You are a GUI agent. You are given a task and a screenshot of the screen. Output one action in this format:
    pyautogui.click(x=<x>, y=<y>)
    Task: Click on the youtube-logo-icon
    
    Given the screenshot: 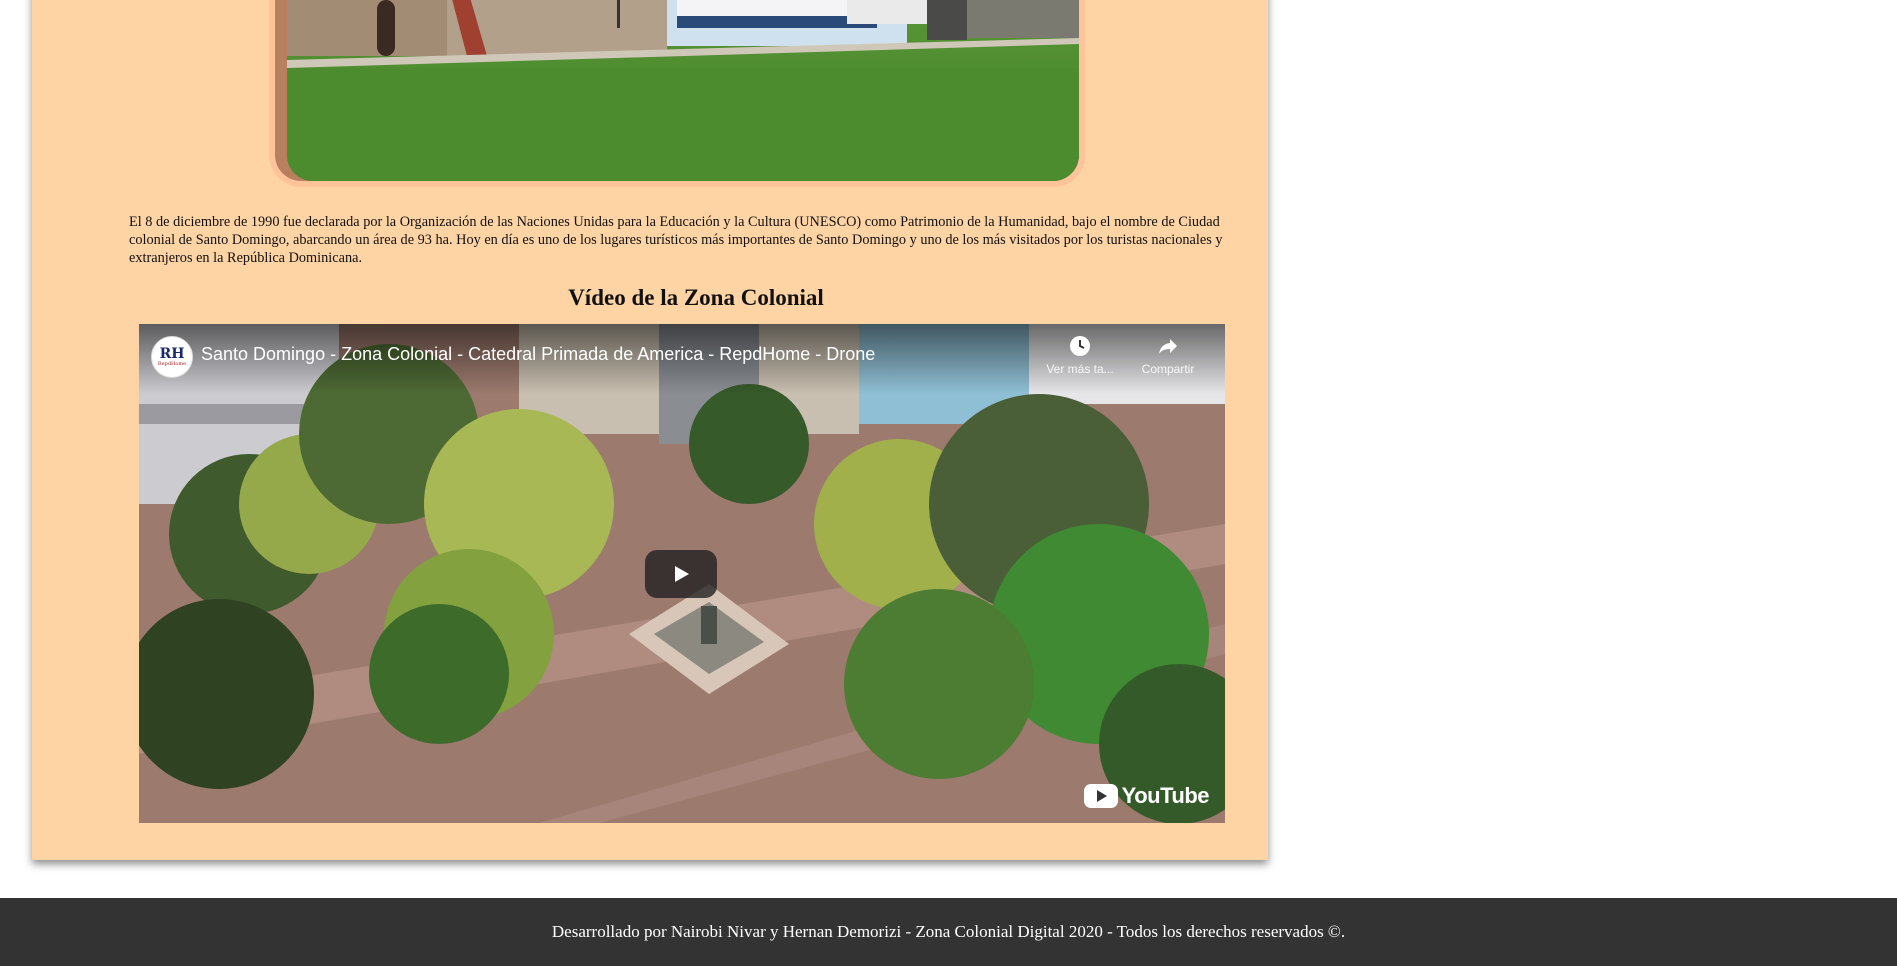 What is the action you would take?
    pyautogui.click(x=1100, y=796)
    